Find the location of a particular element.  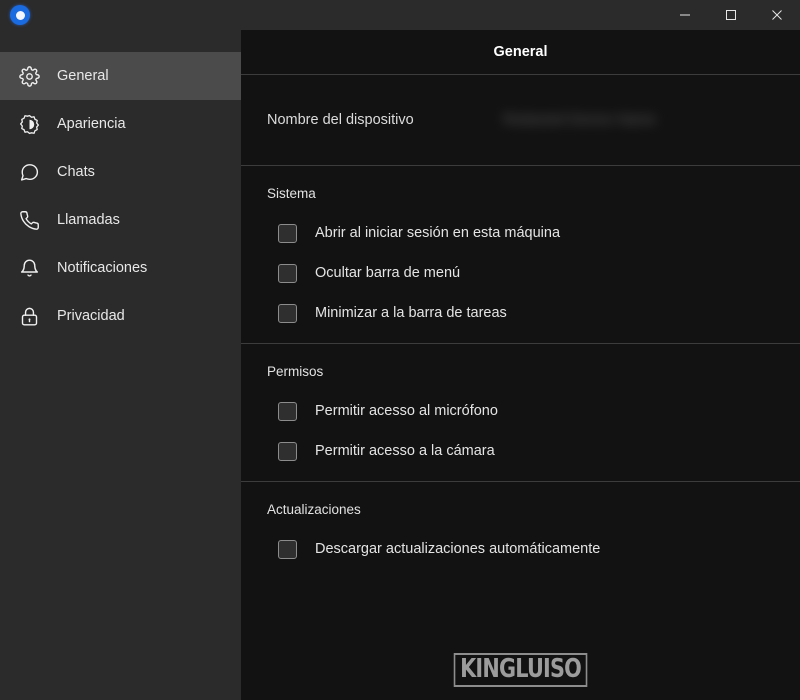

option-label: Ocultar barra de menú is located at coordinates (388, 273).